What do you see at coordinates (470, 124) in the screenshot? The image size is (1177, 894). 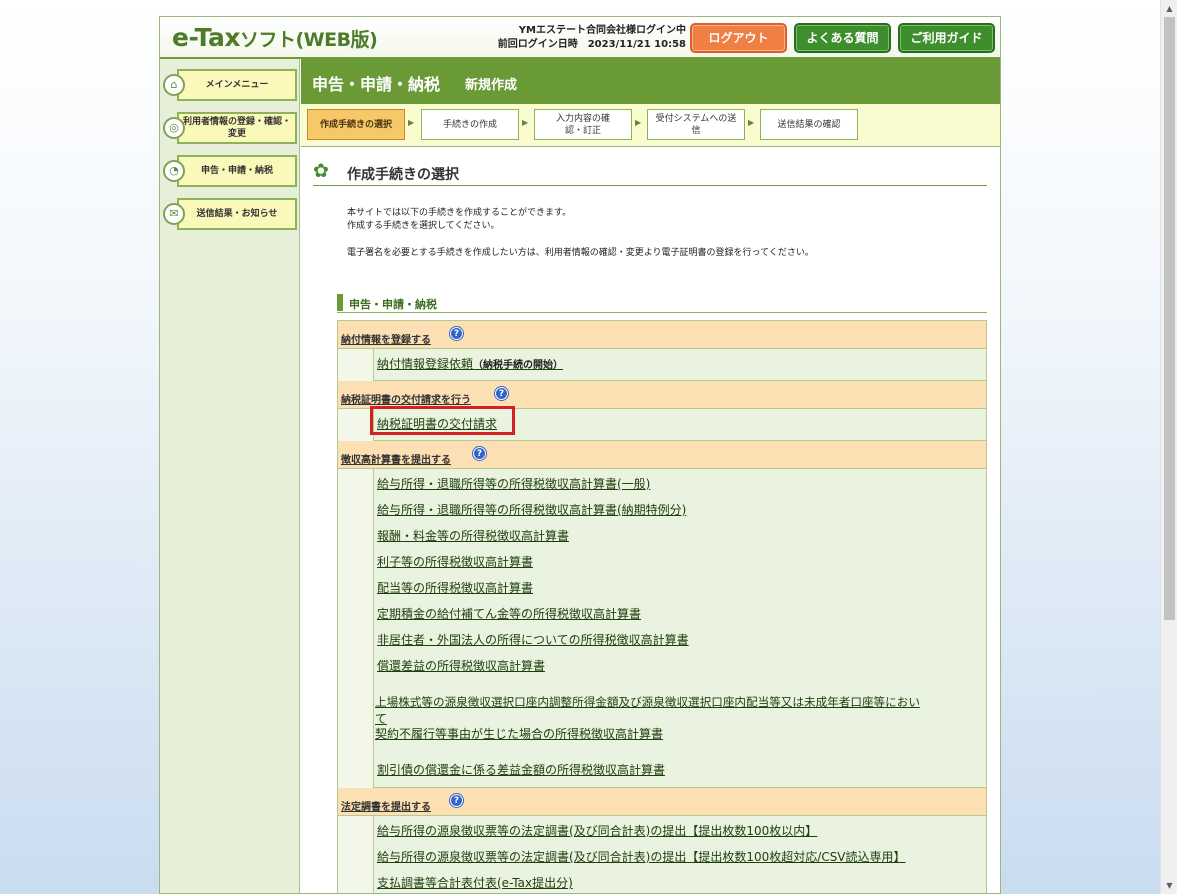 I see `step-create: 手続きの作成` at bounding box center [470, 124].